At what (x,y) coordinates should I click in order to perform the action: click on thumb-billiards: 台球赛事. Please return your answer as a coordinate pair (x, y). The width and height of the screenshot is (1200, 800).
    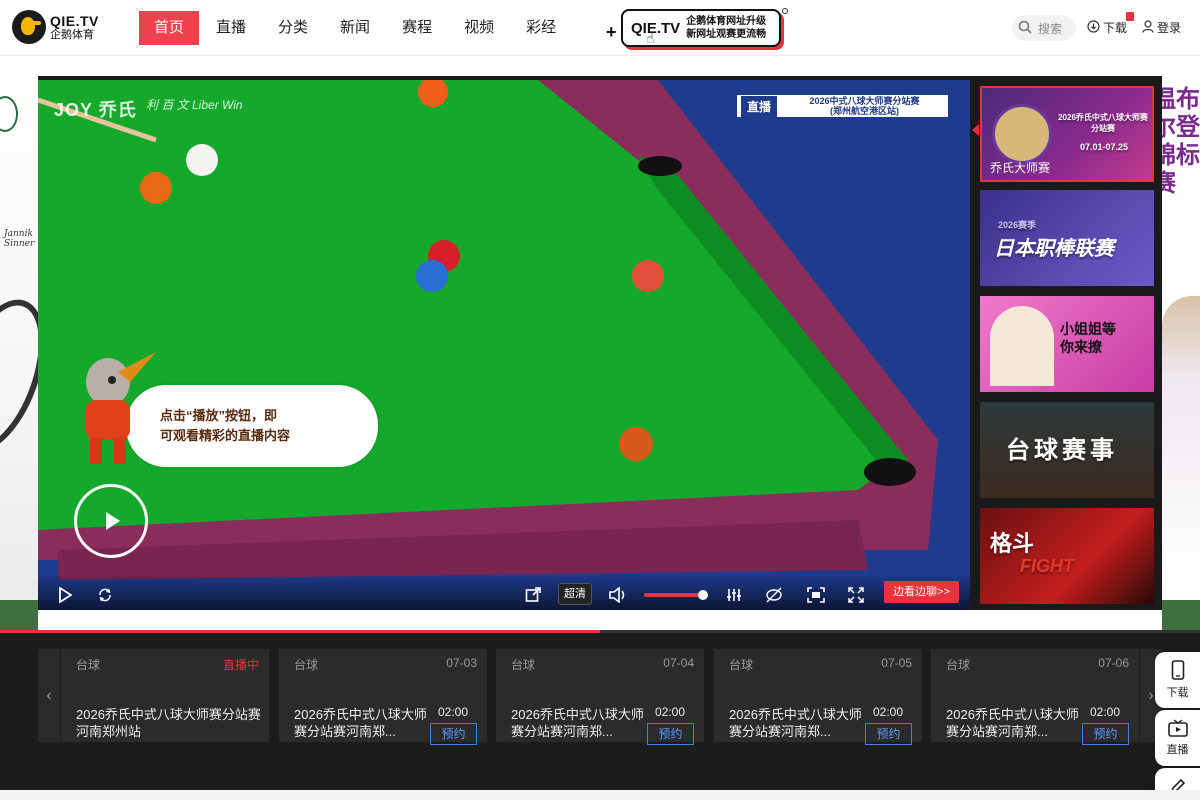
    Looking at the image, I should click on (1067, 450).